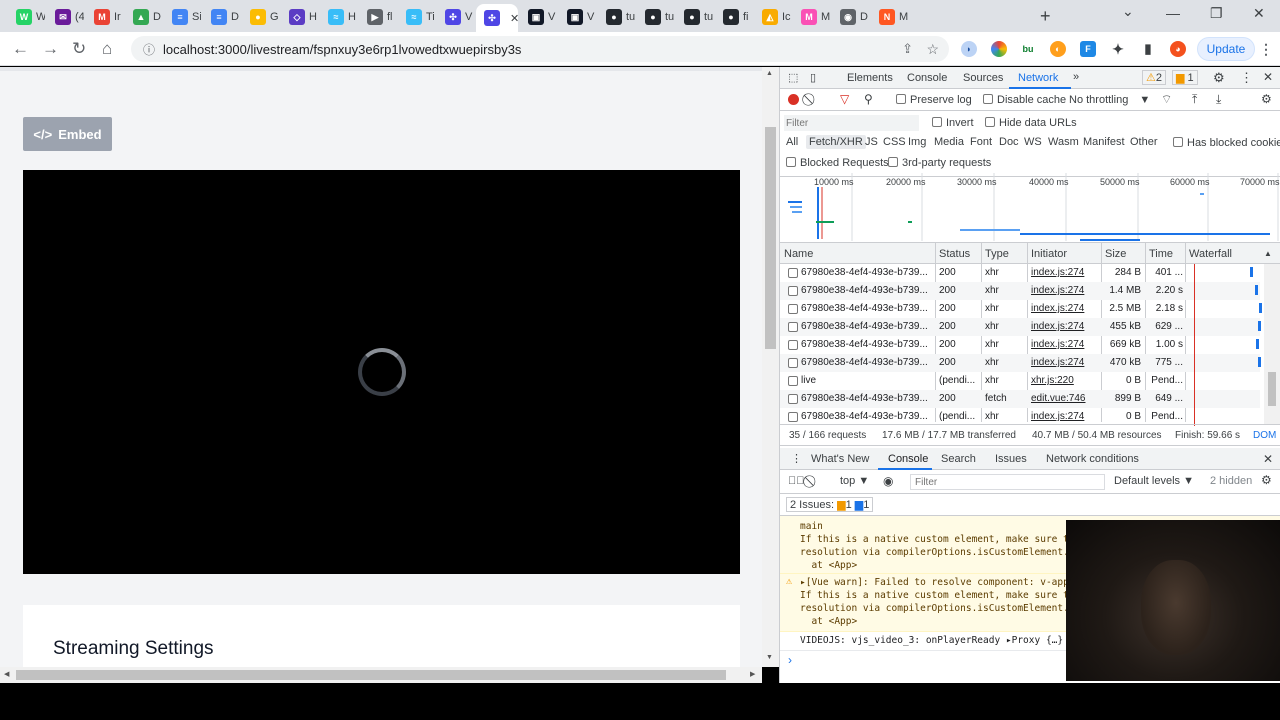 This screenshot has height=720, width=1280. Describe the element at coordinates (182, 17) in the screenshot. I see `browser-tab: ≡ Si` at that location.